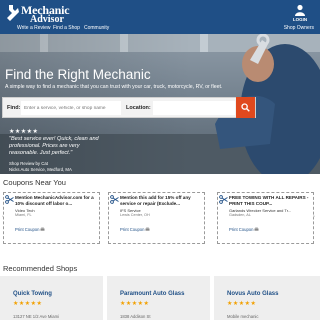  I want to click on nav-find-shop: Find a Shop, so click(66, 28).